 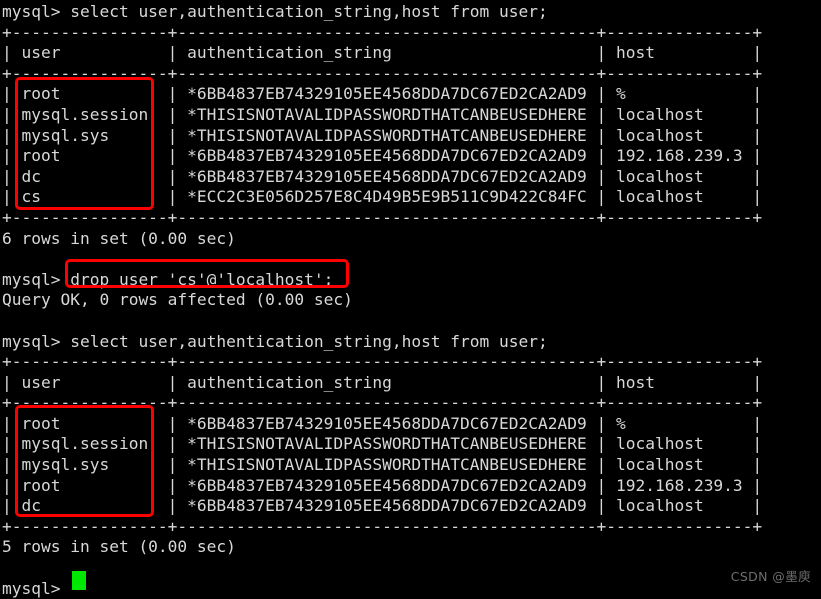 I want to click on terminal-line: Query OK, 0 rows affected (0.00 sec), so click(x=177, y=300).